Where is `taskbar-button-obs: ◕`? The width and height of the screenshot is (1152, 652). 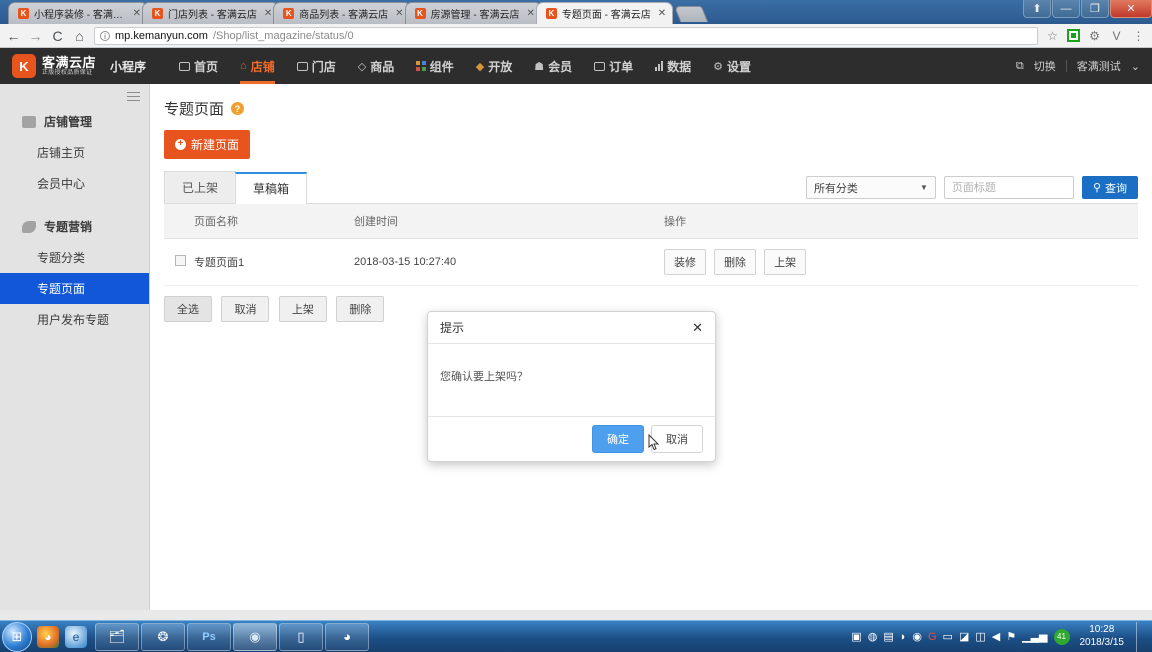
taskbar-button-obs: ◕ is located at coordinates (347, 636).